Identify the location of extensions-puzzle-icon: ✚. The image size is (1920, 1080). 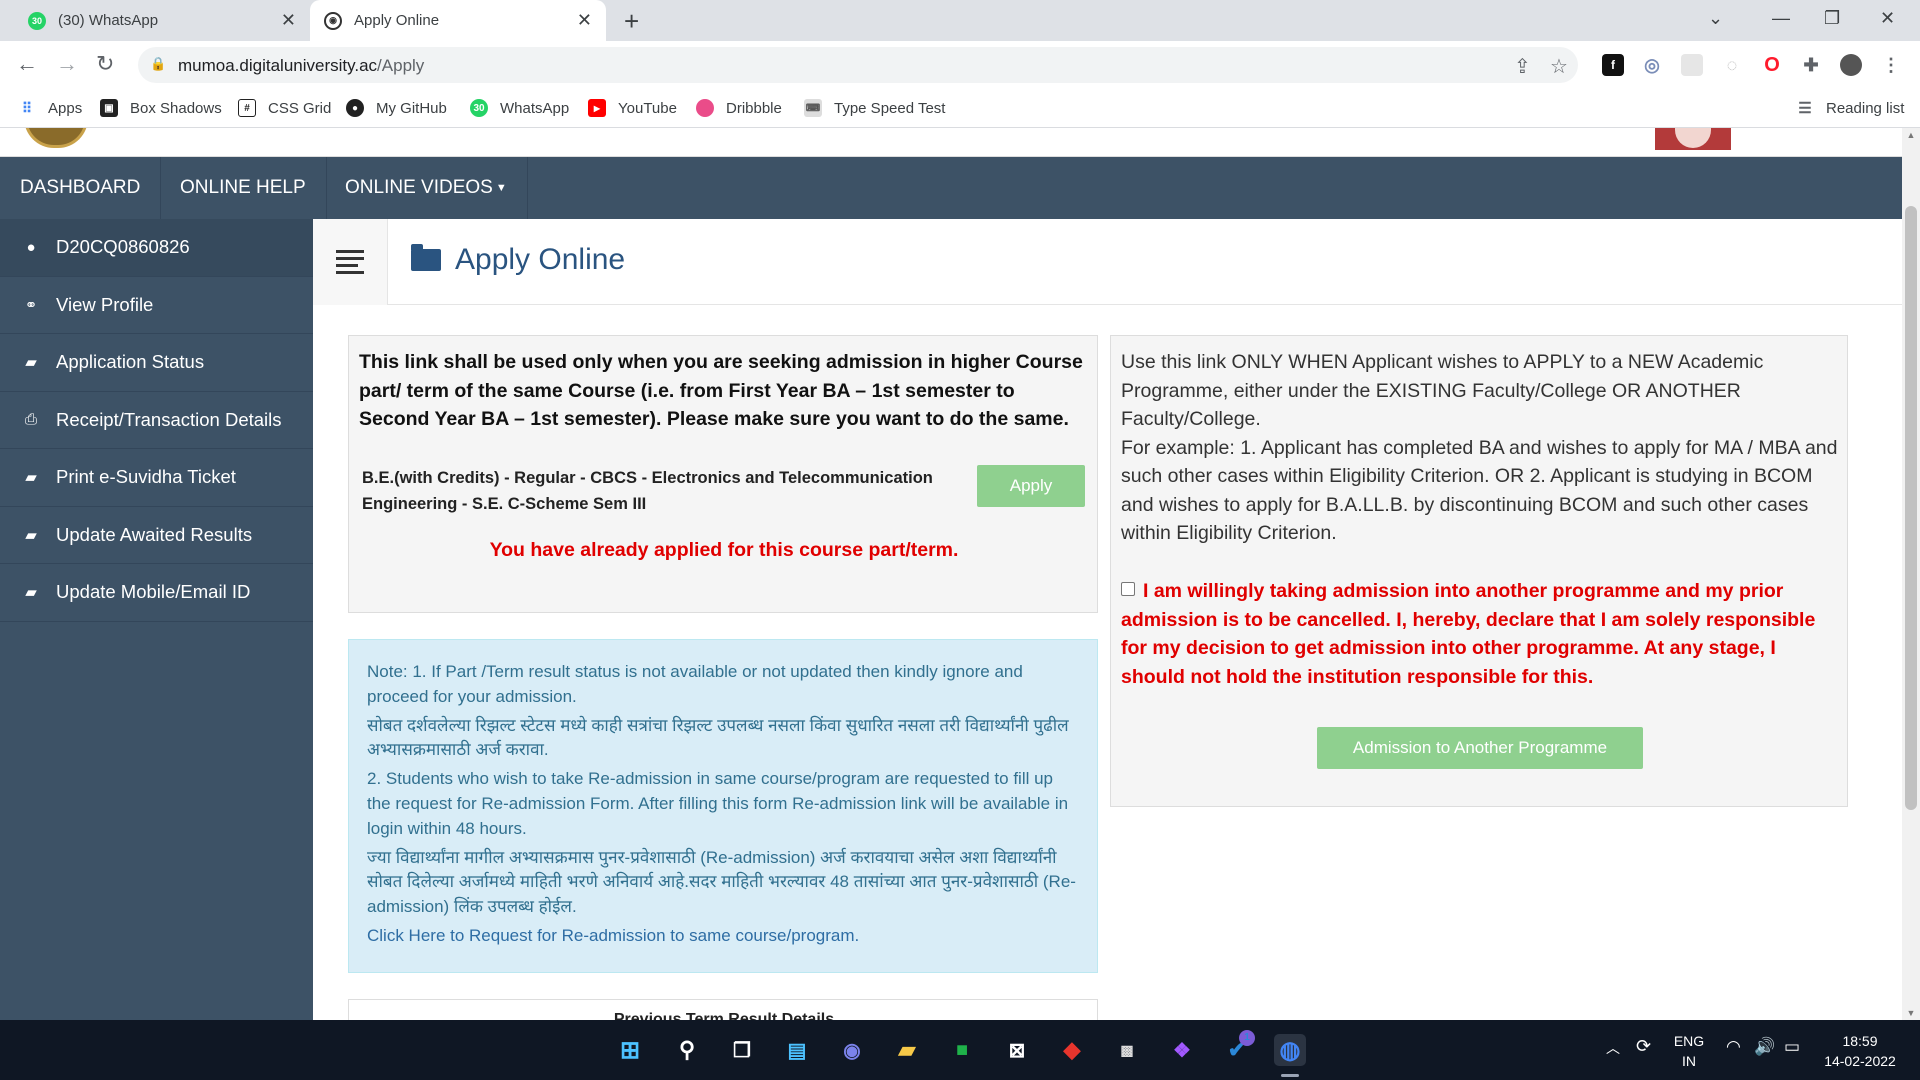
(1811, 65).